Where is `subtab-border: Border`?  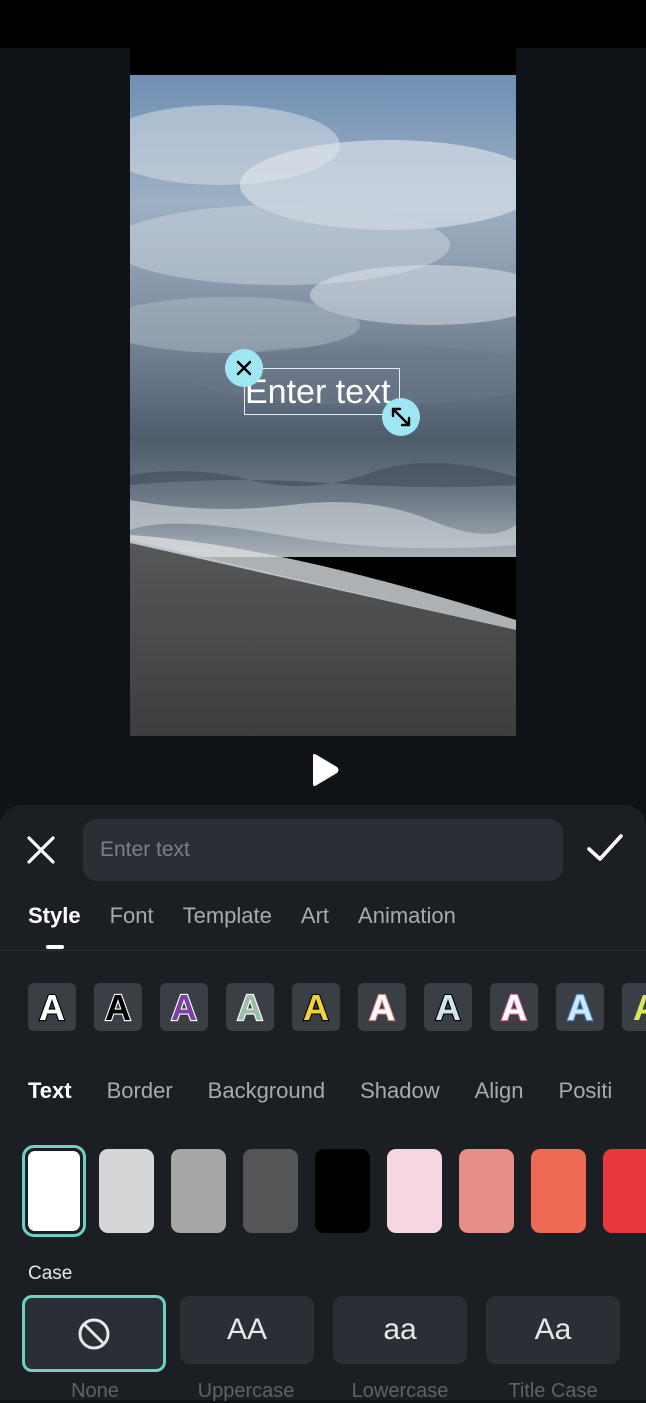
subtab-border: Border is located at coordinates (140, 1091).